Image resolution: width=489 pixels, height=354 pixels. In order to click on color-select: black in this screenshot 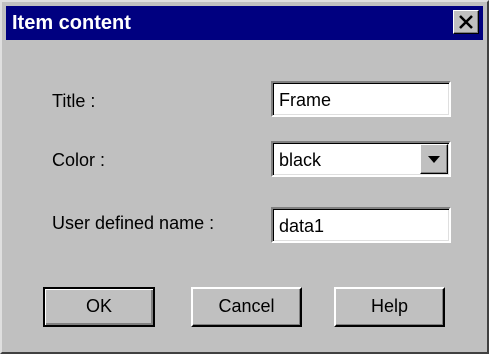, I will do `click(361, 159)`.